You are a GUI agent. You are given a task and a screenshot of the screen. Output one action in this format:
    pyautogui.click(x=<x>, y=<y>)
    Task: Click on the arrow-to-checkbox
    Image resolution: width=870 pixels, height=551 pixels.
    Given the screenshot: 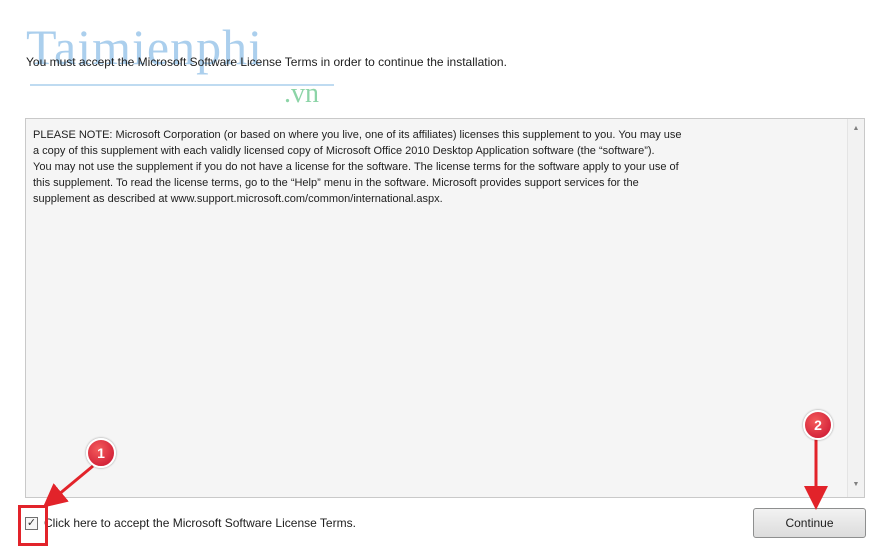 What is the action you would take?
    pyautogui.click(x=68, y=486)
    